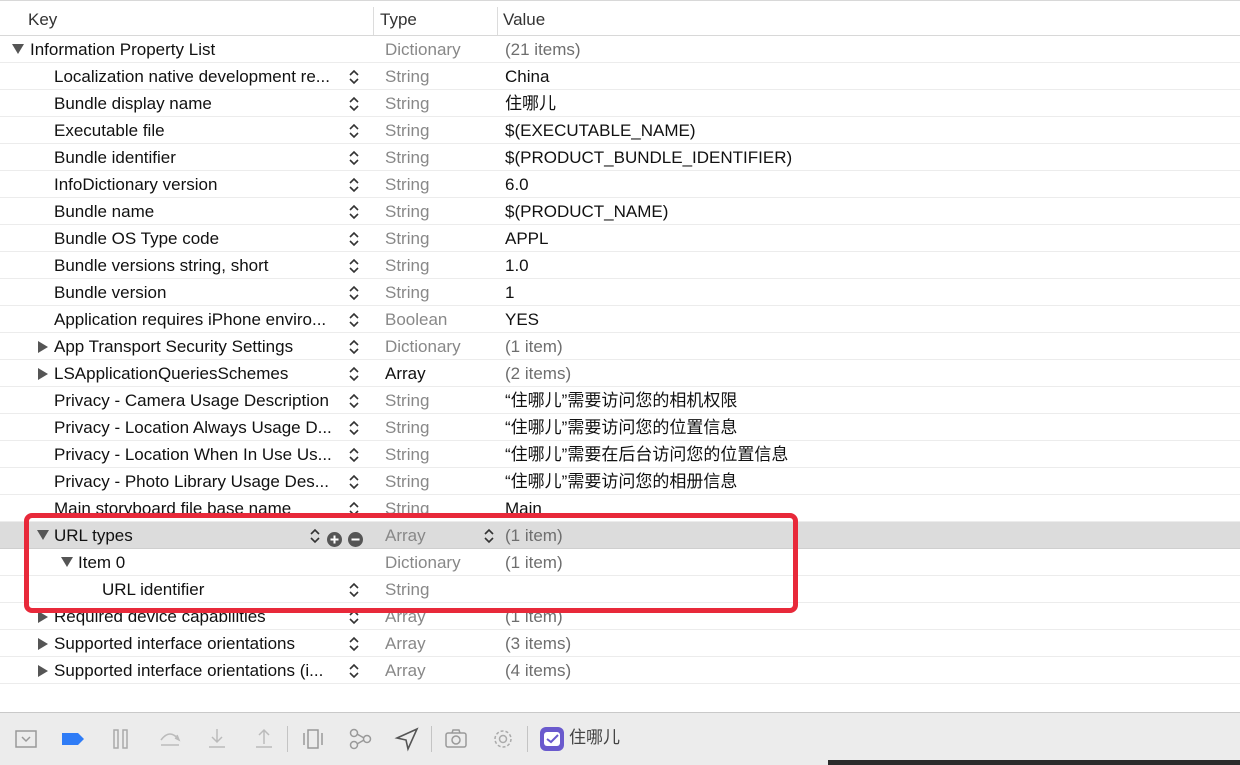 The width and height of the screenshot is (1240, 765). I want to click on column-header-type: Type, so click(398, 19).